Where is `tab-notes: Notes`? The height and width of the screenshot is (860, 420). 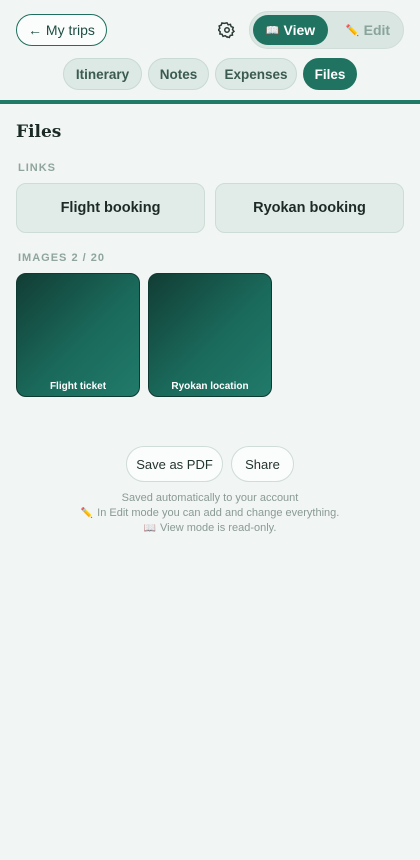 tab-notes: Notes is located at coordinates (178, 74).